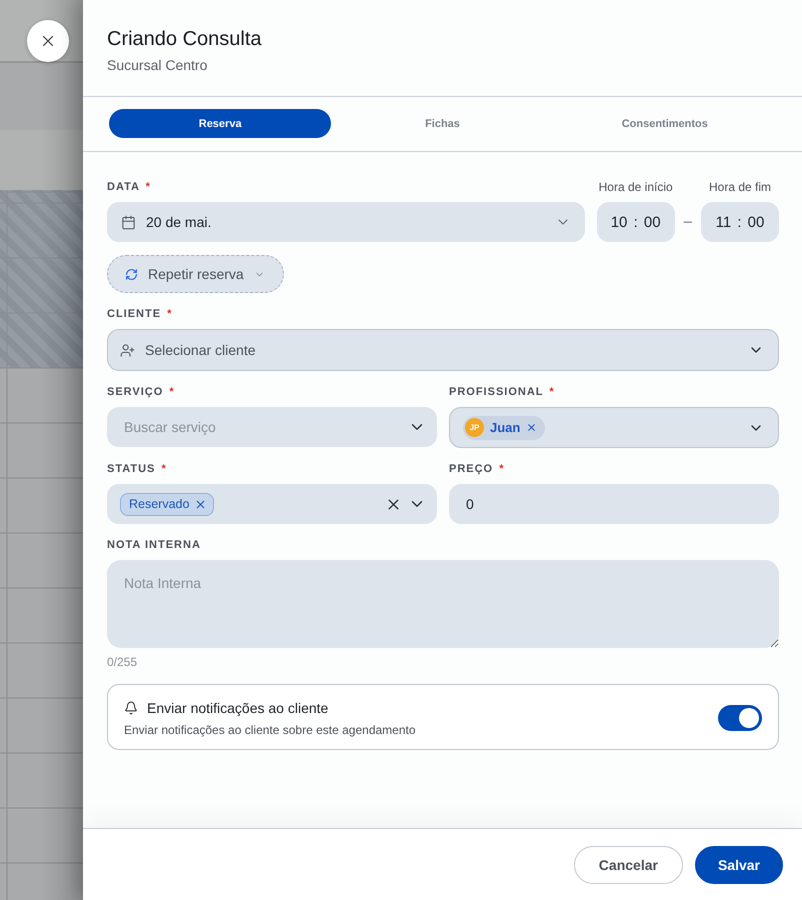 This screenshot has width=802, height=900. I want to click on cancel-button: Cancelar, so click(628, 865).